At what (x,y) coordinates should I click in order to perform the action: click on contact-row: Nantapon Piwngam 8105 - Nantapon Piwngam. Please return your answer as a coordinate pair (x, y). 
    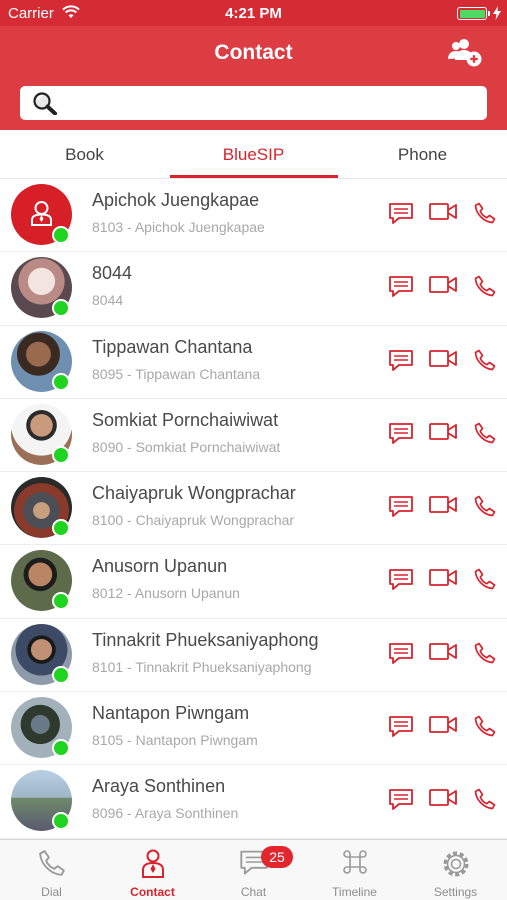
    Looking at the image, I should click on (253, 729).